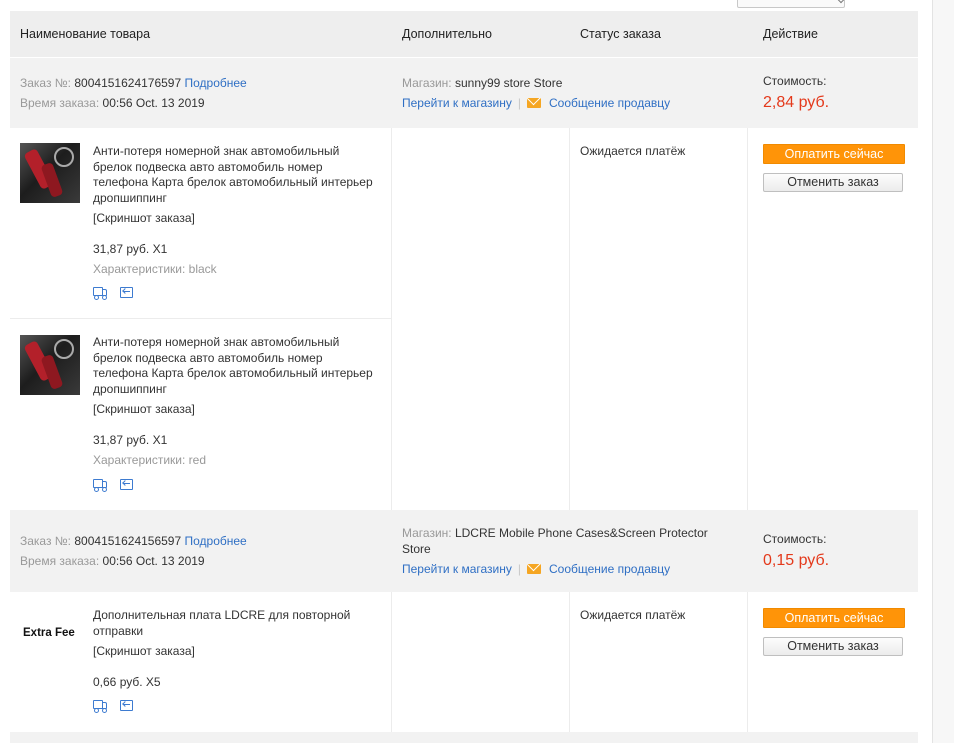  I want to click on store-row: Магазин: sunny99 store Store, so click(482, 83).